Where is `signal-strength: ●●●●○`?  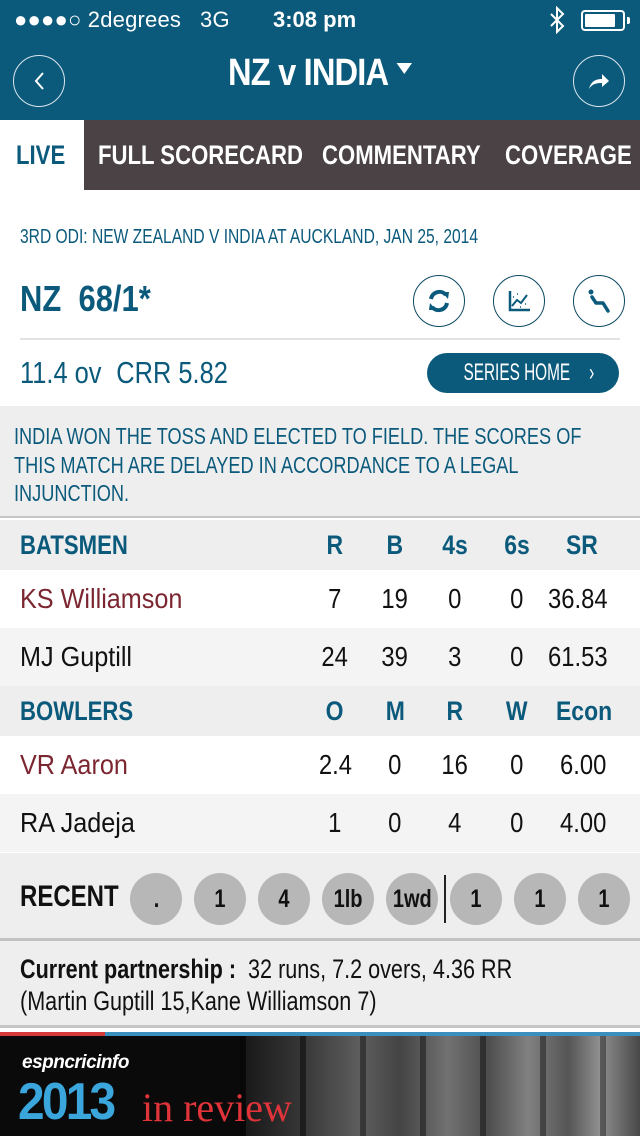
signal-strength: ●●●●○ is located at coordinates (48, 19).